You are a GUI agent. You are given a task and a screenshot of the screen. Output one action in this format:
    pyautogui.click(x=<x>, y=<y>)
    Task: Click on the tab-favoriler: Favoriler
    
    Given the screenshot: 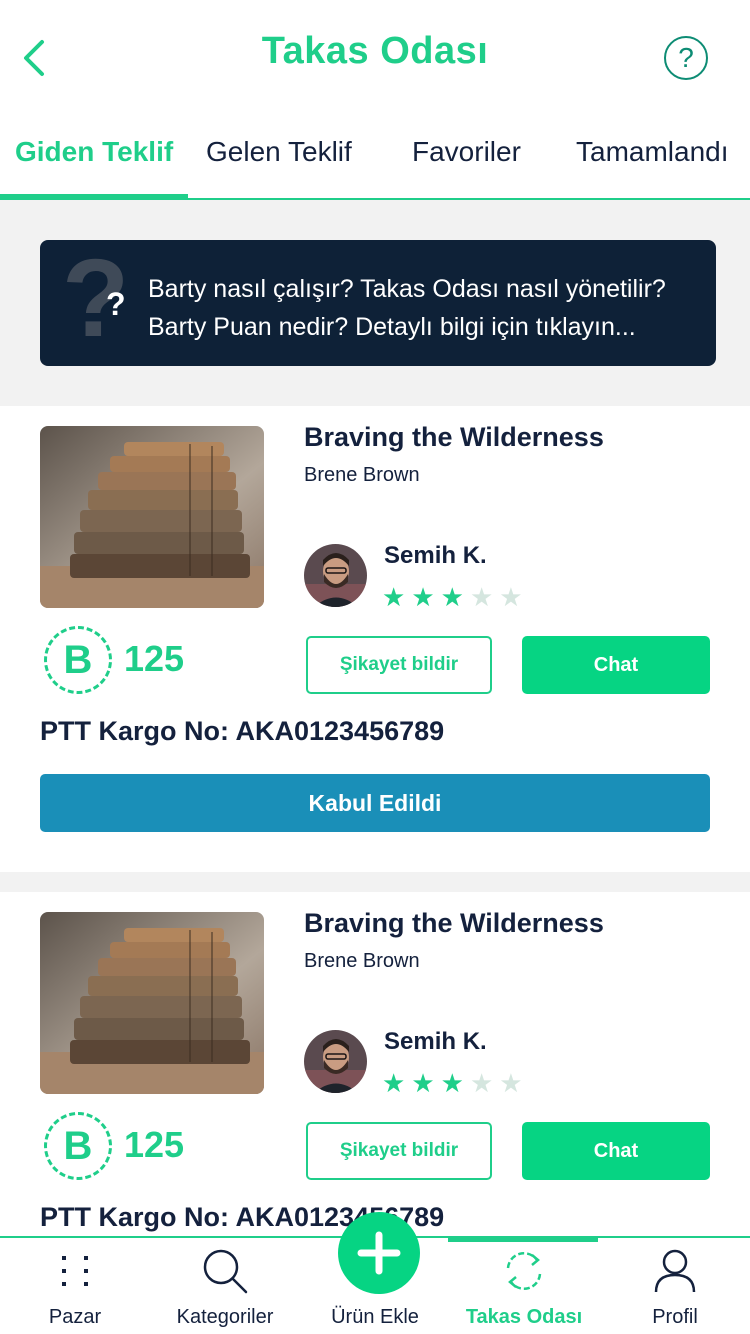 What is the action you would take?
    pyautogui.click(x=466, y=152)
    